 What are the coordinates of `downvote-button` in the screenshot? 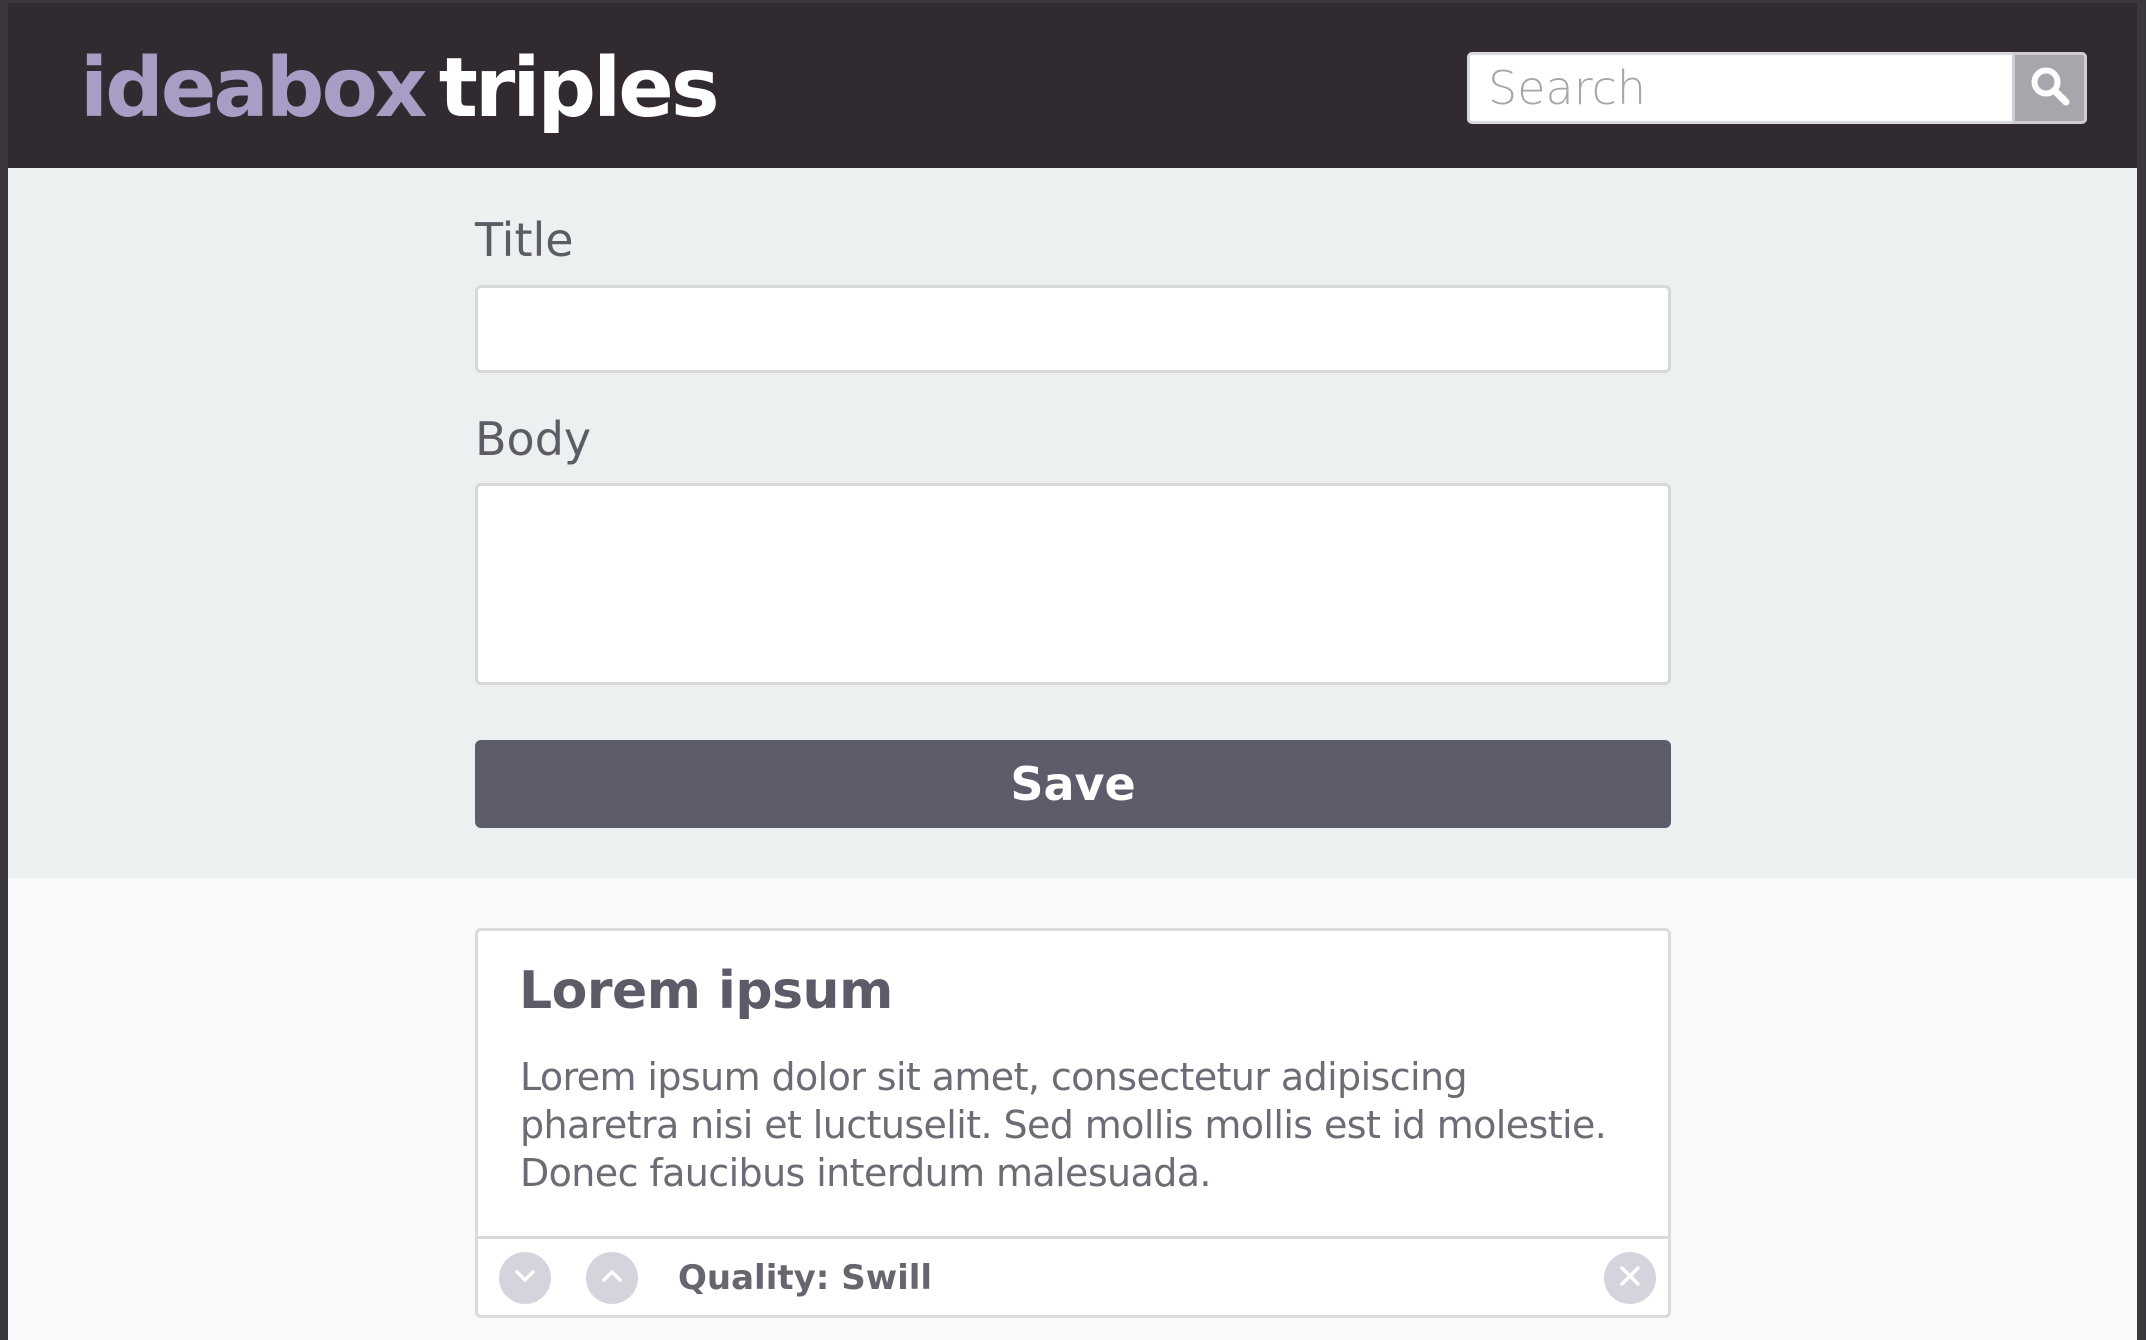 It's located at (525, 1278).